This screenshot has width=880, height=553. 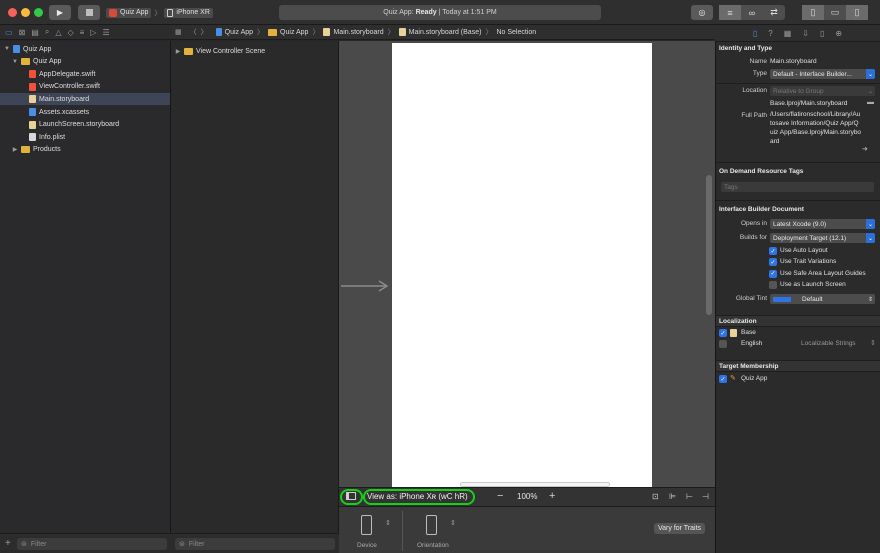 I want to click on orientation-phone-icon, so click(x=431, y=525).